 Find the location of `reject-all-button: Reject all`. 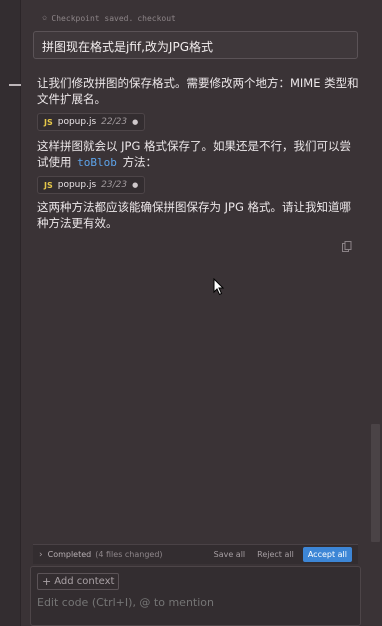

reject-all-button: Reject all is located at coordinates (275, 554).